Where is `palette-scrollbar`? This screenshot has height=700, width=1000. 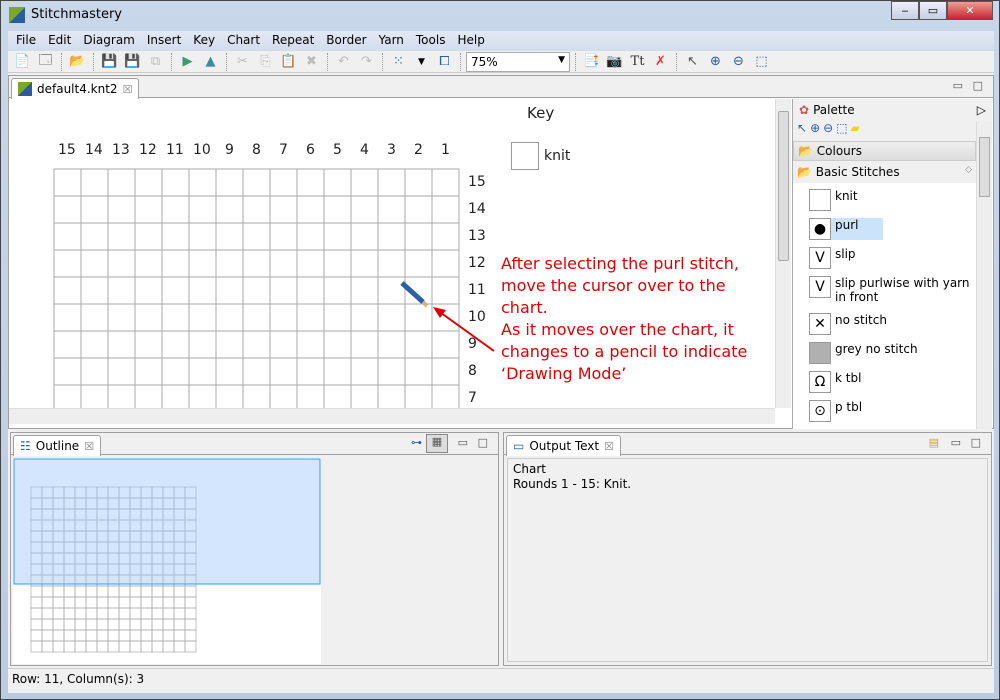 palette-scrollbar is located at coordinates (984, 275).